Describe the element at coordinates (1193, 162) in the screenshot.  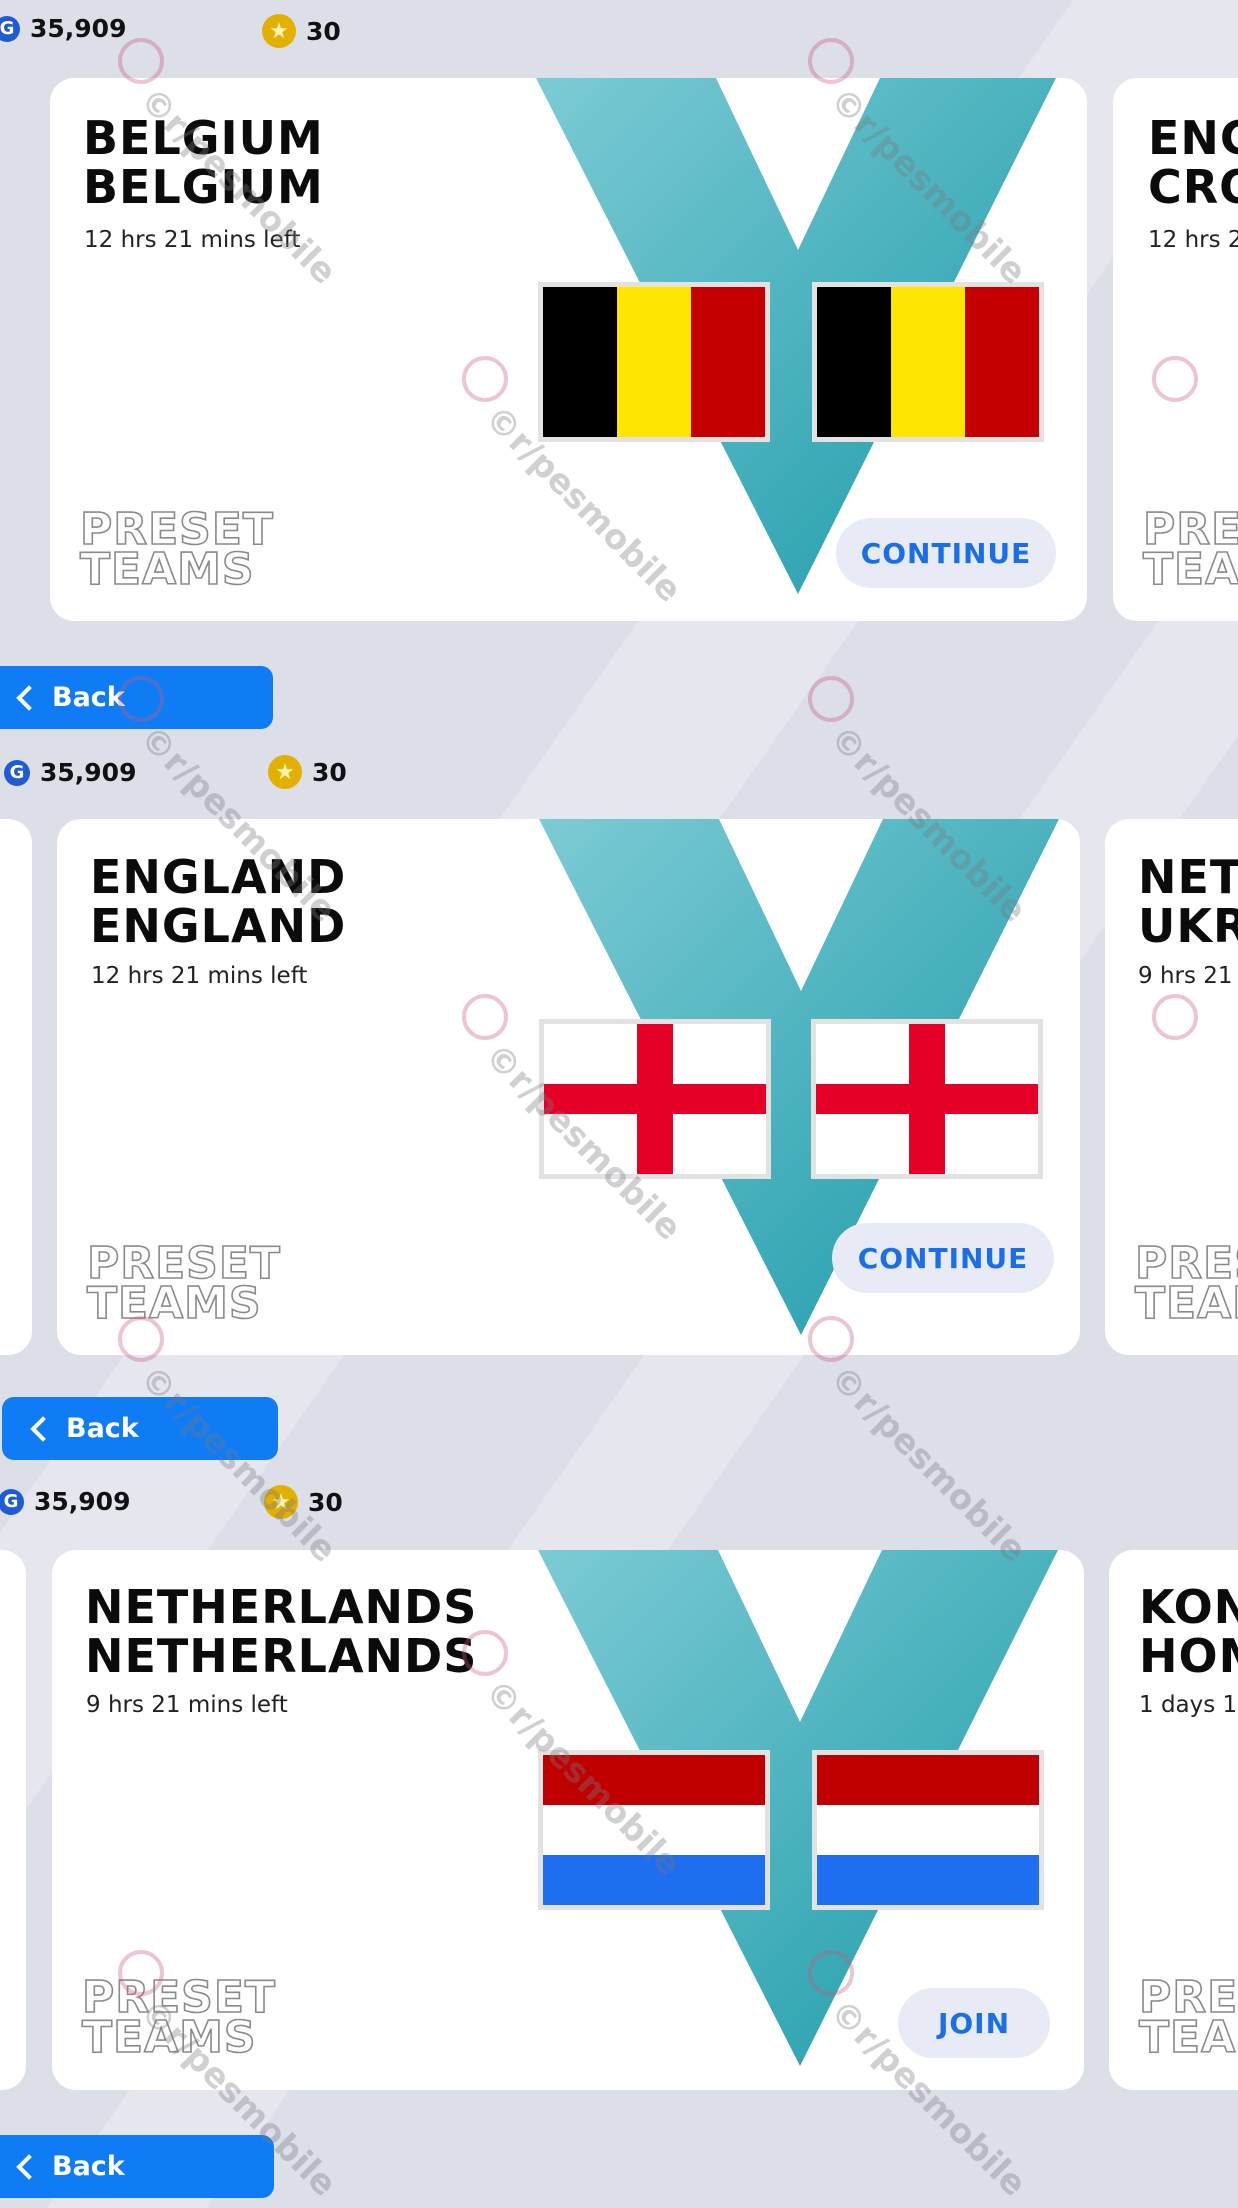
I see `next-card-title: ENG CRO` at that location.